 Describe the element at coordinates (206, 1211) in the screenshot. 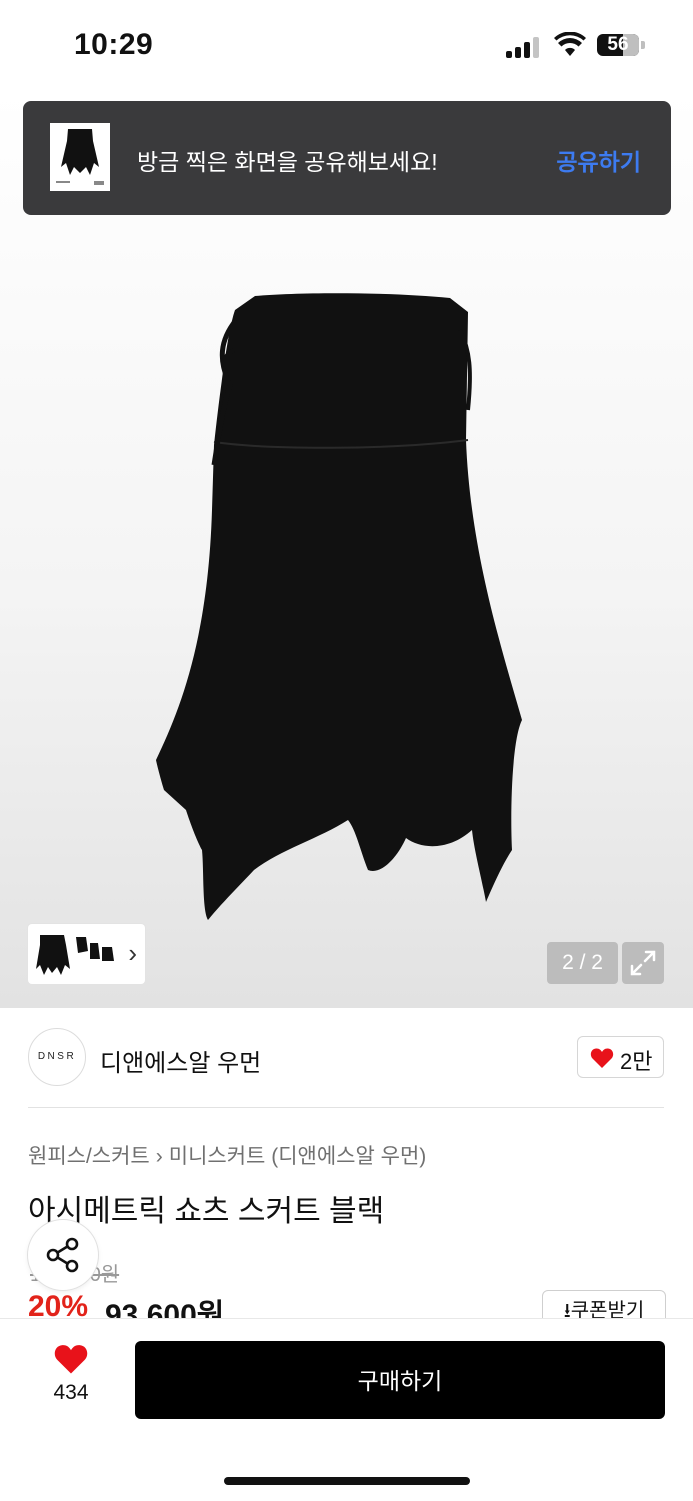

I see `product-title: 아시메트릭 쇼츠 스커트 블랙` at that location.